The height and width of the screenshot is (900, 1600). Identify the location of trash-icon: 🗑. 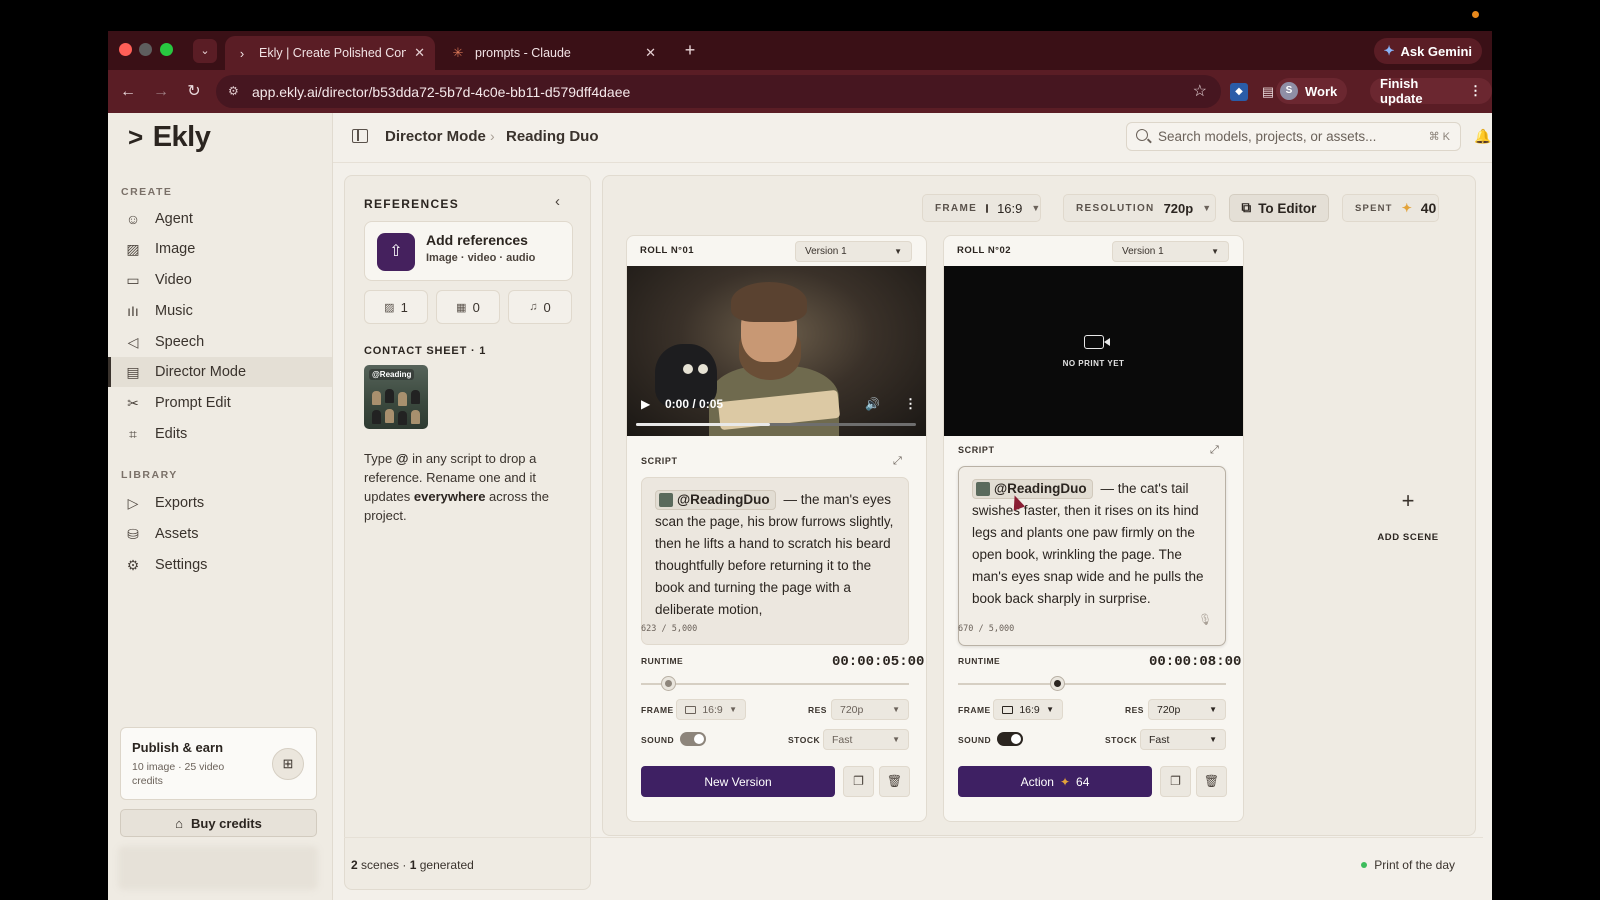
(1211, 781).